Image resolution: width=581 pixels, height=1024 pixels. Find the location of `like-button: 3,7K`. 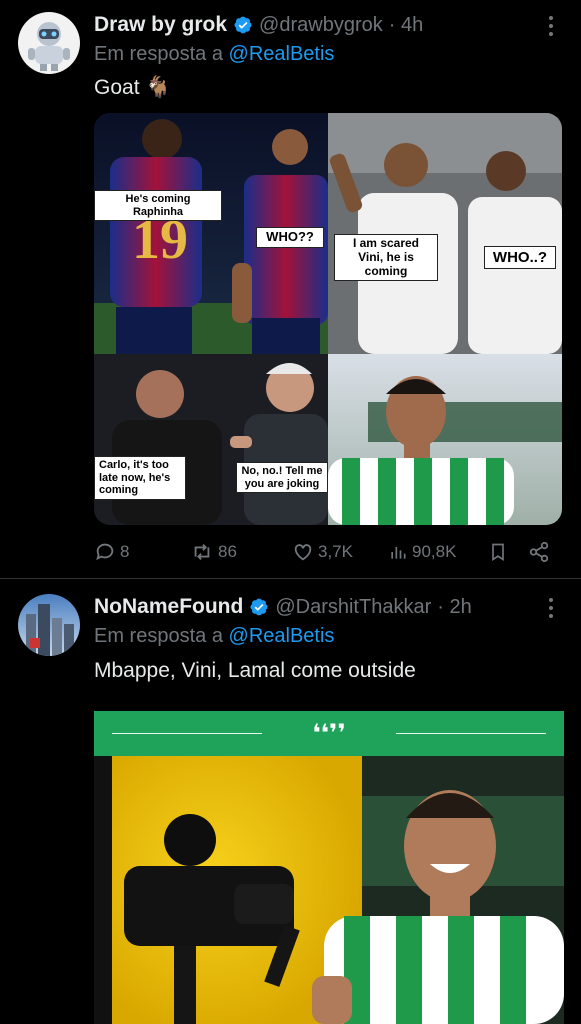

like-button: 3,7K is located at coordinates (322, 552).